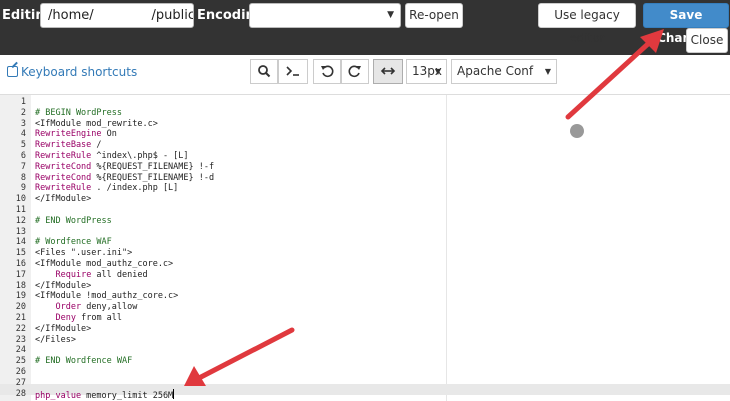  I want to click on keyboard-shortcuts-label: Keyboard shortcuts, so click(79, 72).